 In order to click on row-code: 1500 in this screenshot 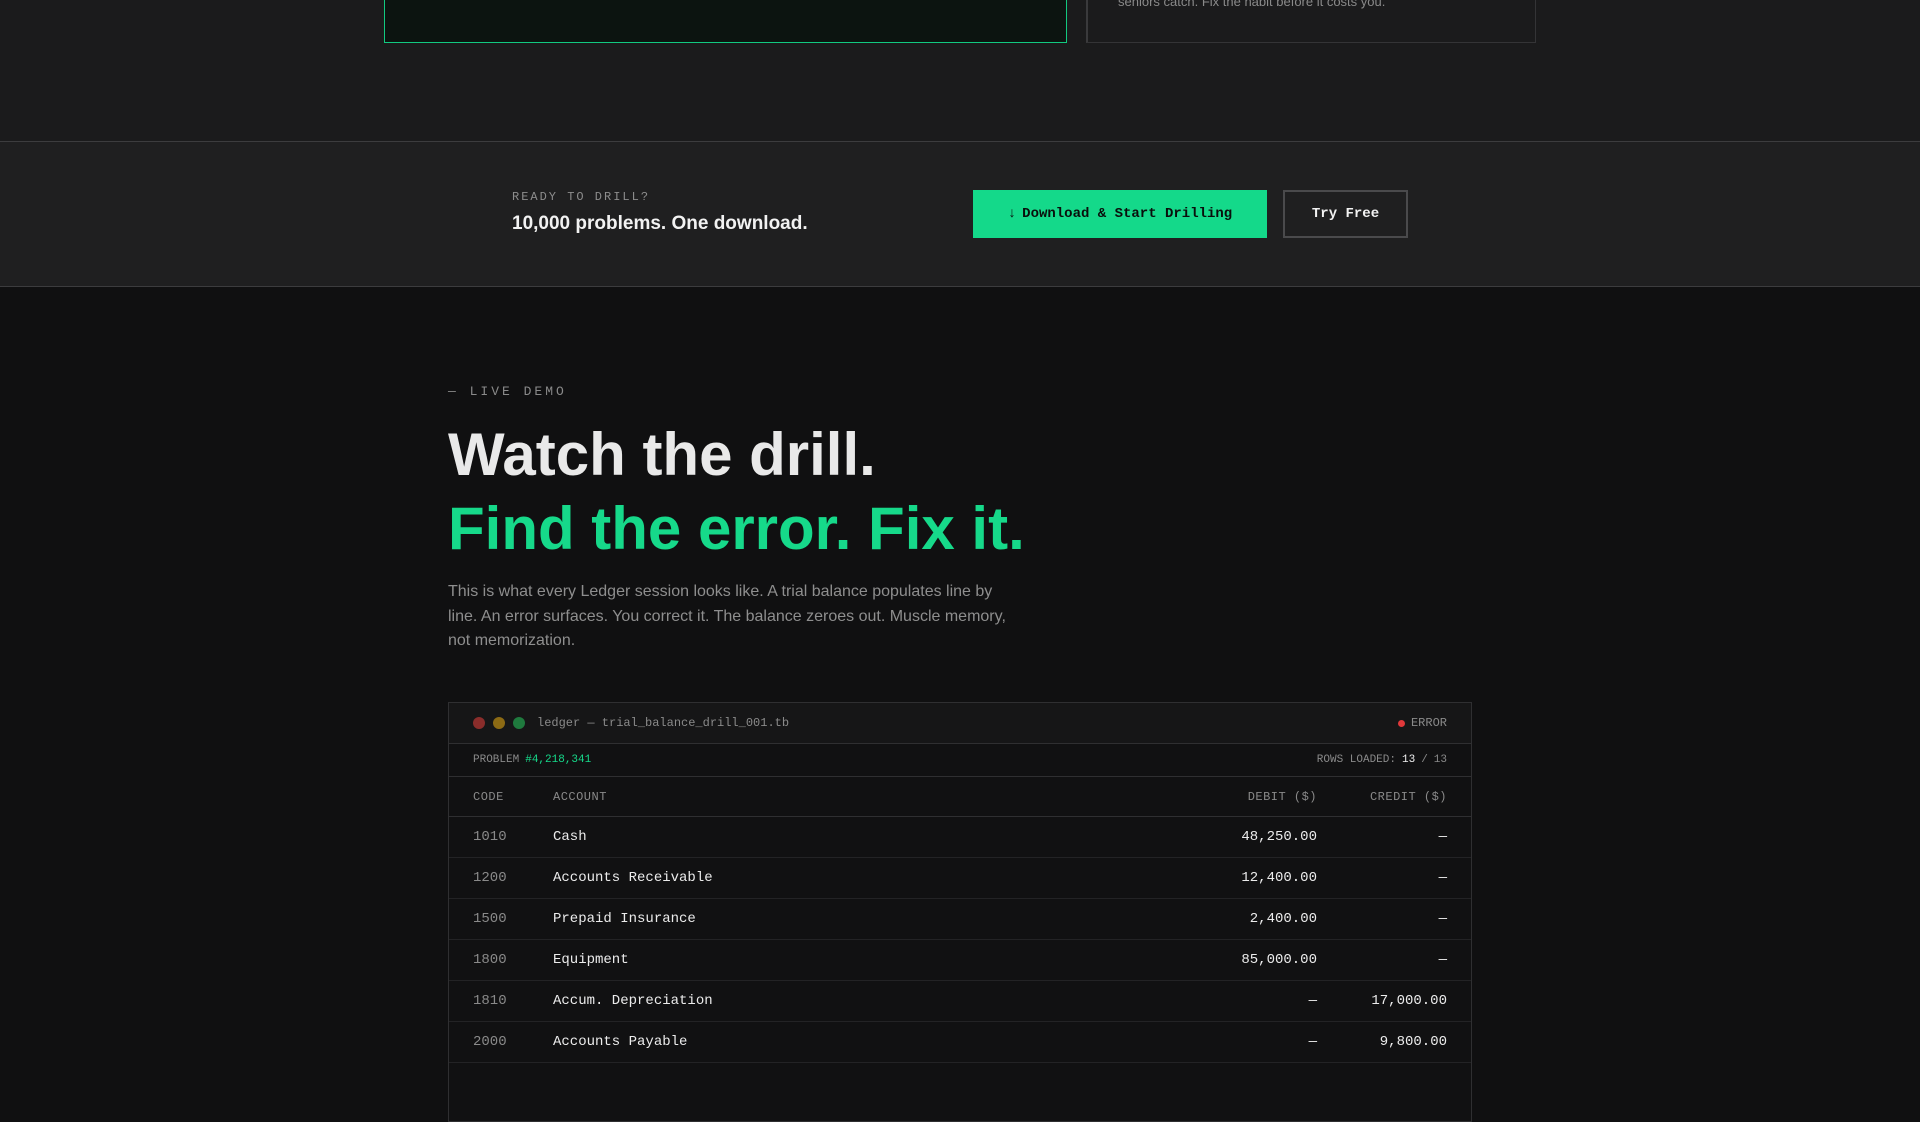, I will do `click(490, 919)`.